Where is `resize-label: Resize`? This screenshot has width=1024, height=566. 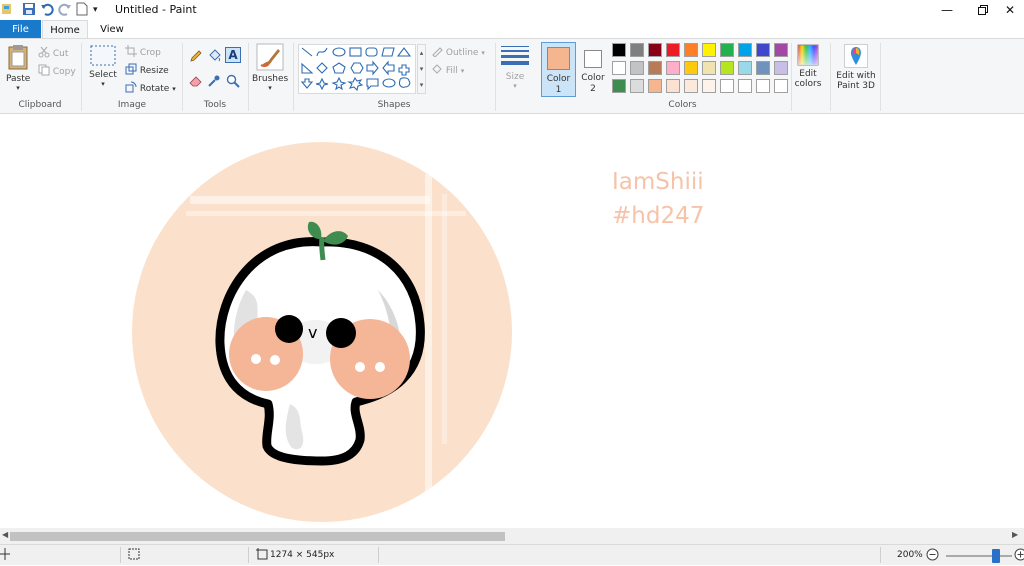
resize-label: Resize is located at coordinates (154, 71).